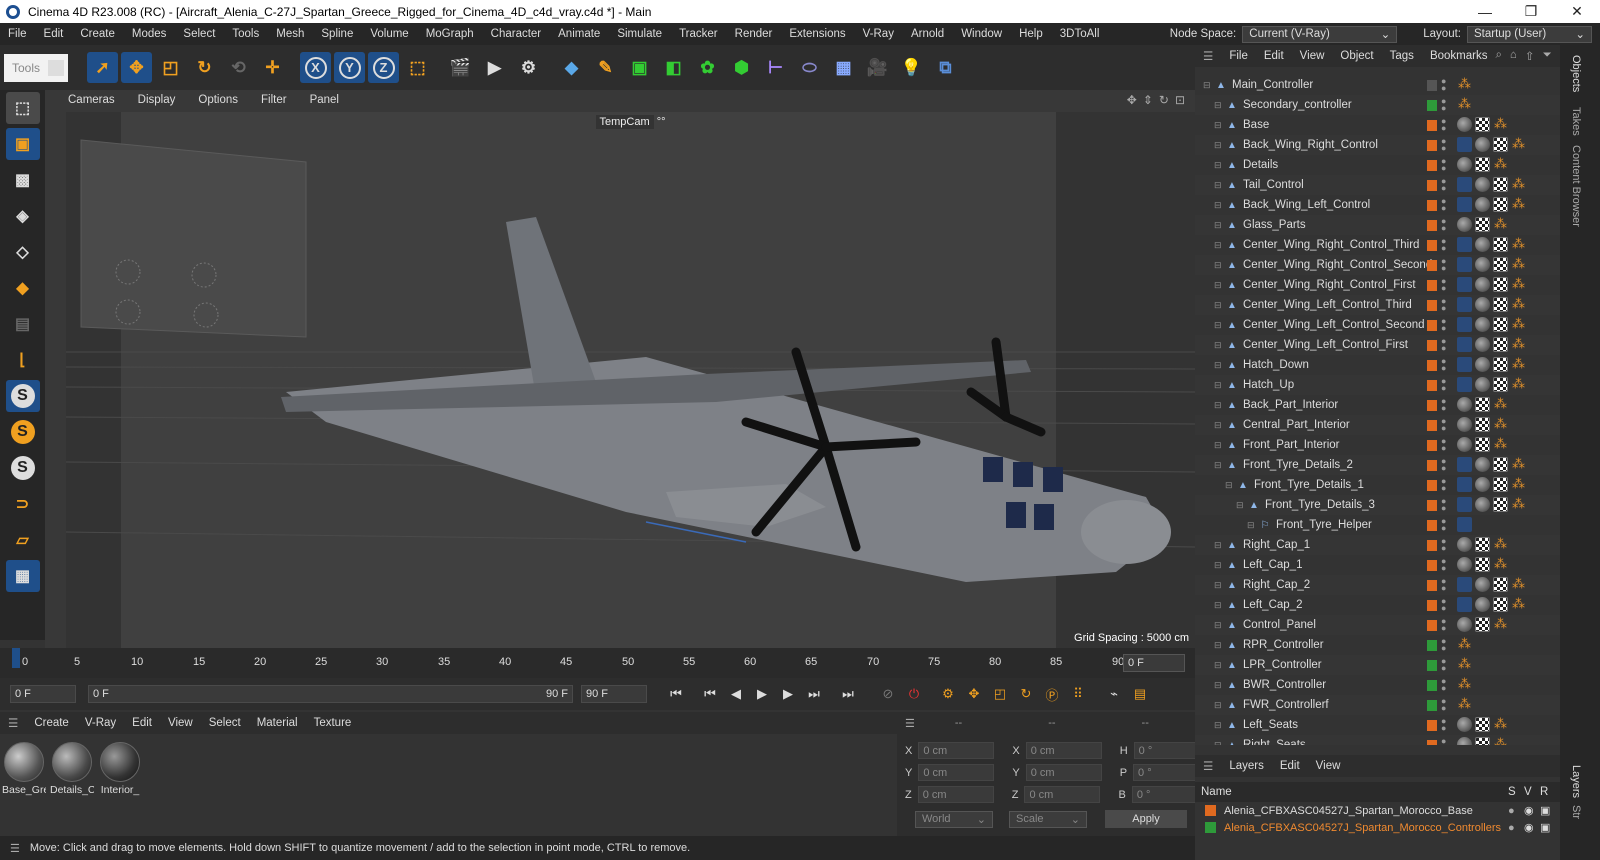 This screenshot has height=860, width=1600. What do you see at coordinates (1377, 145) in the screenshot?
I see `object-row: ⊟ ▲ Back_Wing_Right_Control ● ● ⁂` at bounding box center [1377, 145].